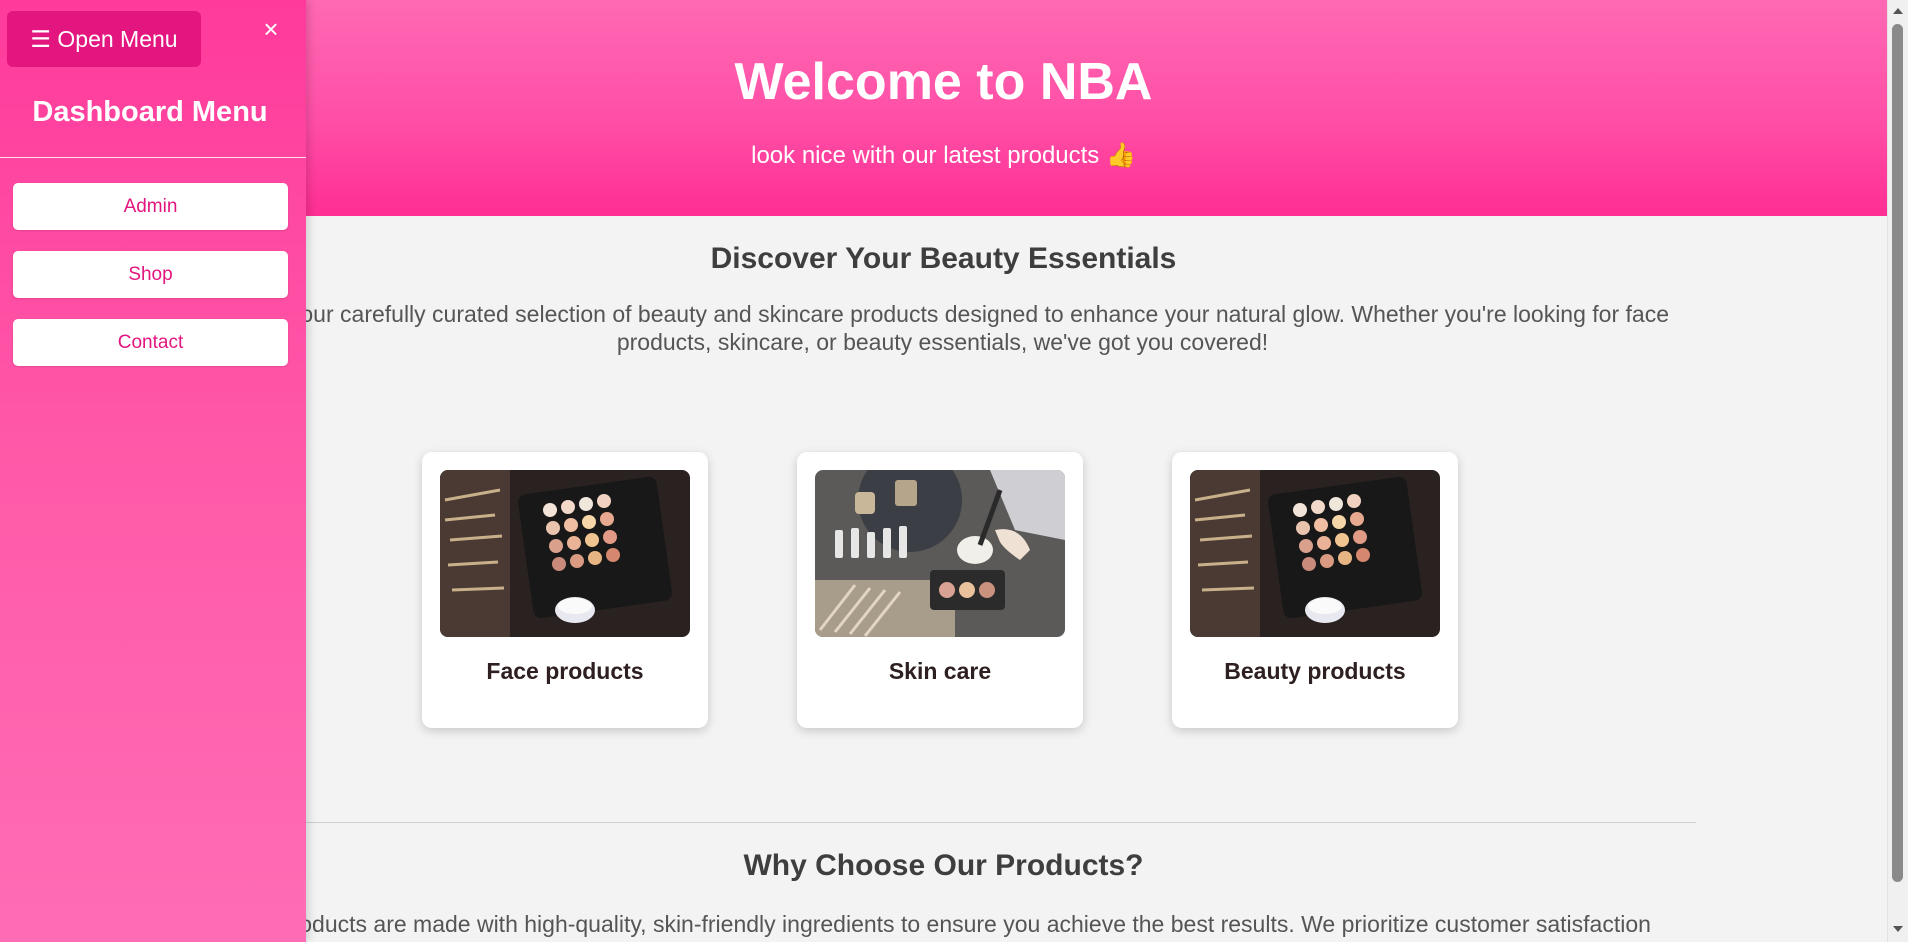 The image size is (1908, 942). I want to click on card-label: Beauty products, so click(1315, 671).